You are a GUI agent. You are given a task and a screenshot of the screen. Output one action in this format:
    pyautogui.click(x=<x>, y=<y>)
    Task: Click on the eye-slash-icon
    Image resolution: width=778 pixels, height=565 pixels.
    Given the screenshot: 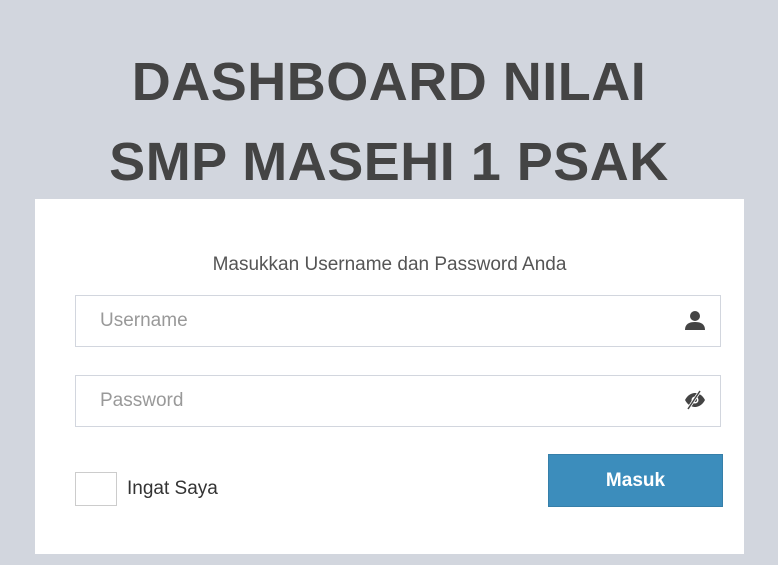 What is the action you would take?
    pyautogui.click(x=695, y=400)
    